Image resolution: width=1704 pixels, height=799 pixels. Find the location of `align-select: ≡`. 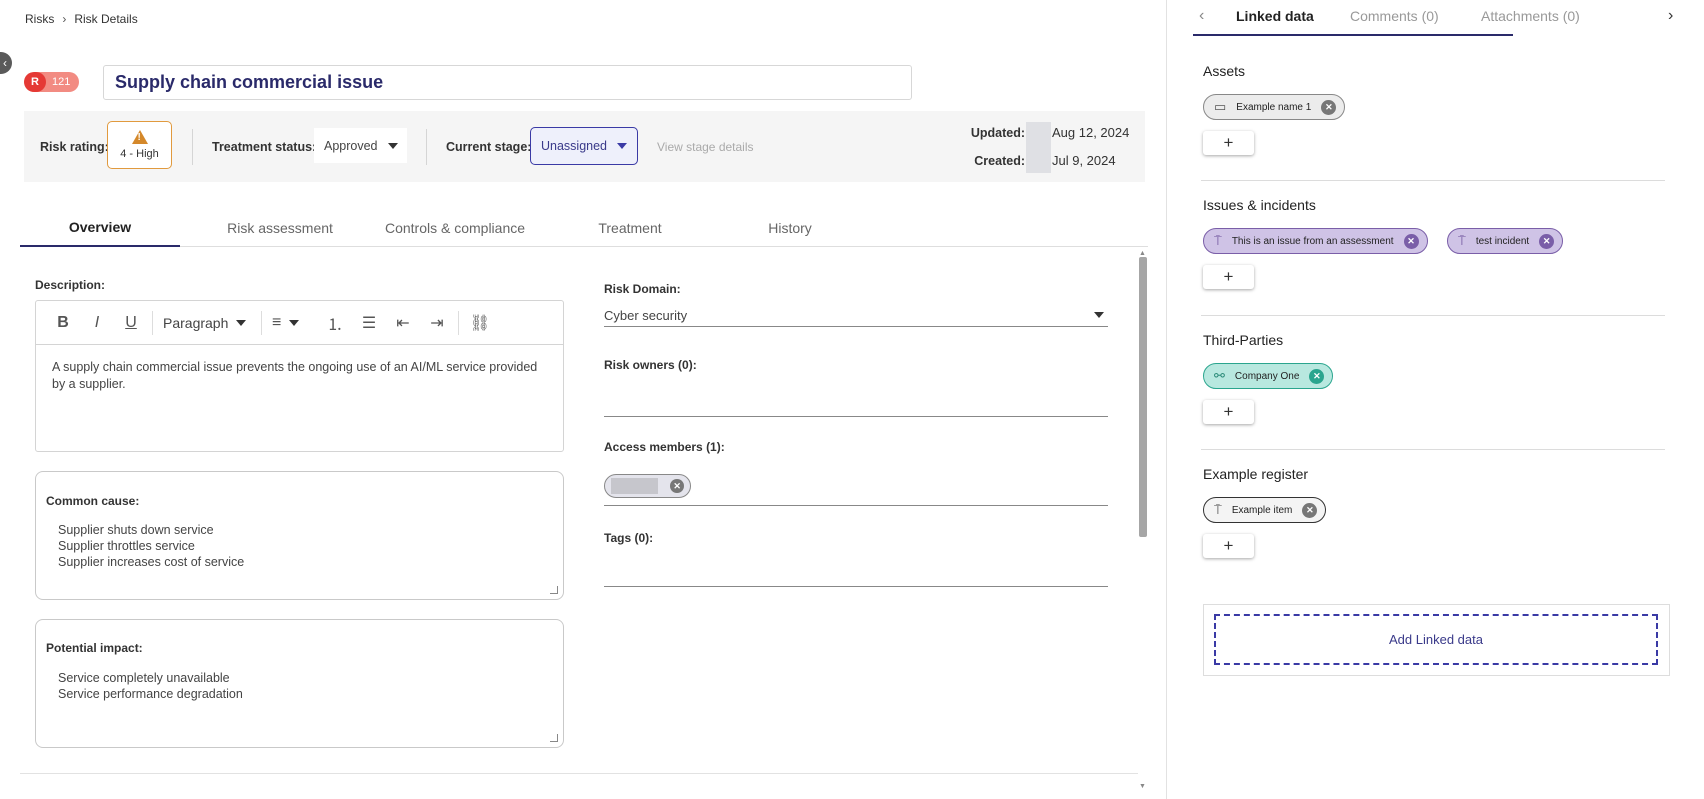

align-select: ≡ is located at coordinates (292, 323).